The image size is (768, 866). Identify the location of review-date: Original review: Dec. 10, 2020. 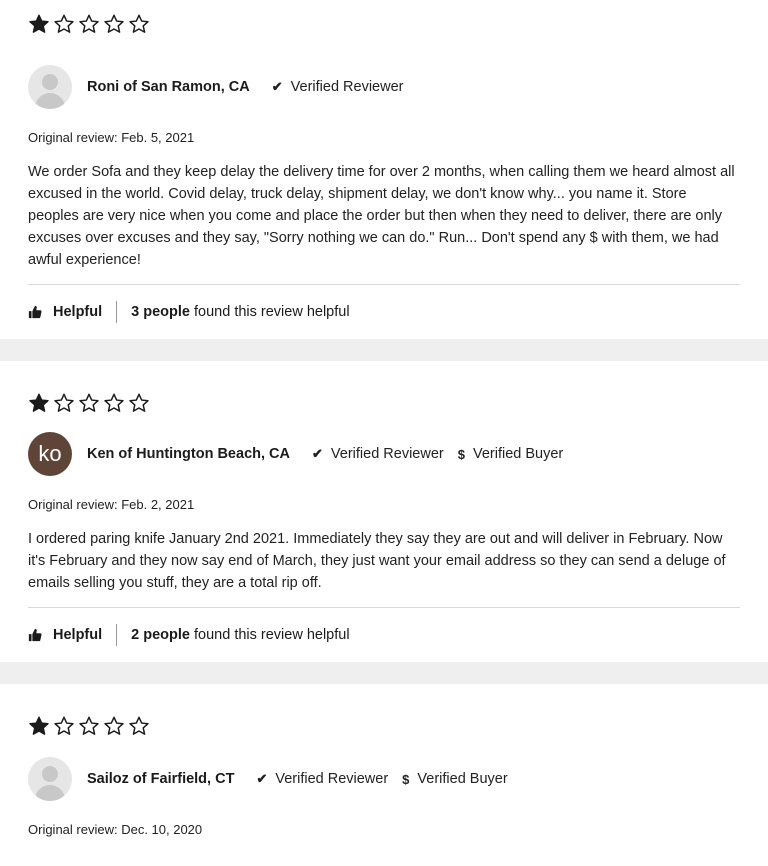
(115, 829).